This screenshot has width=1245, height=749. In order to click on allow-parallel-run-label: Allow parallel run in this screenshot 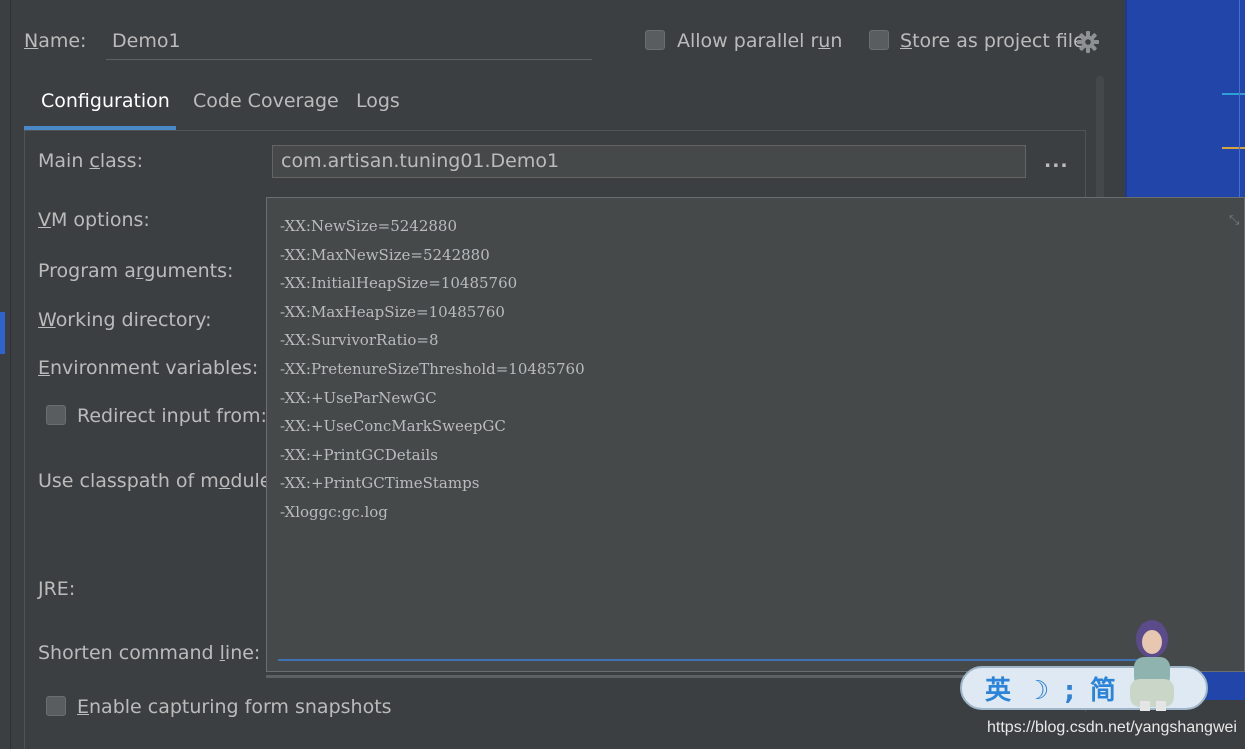, I will do `click(759, 41)`.